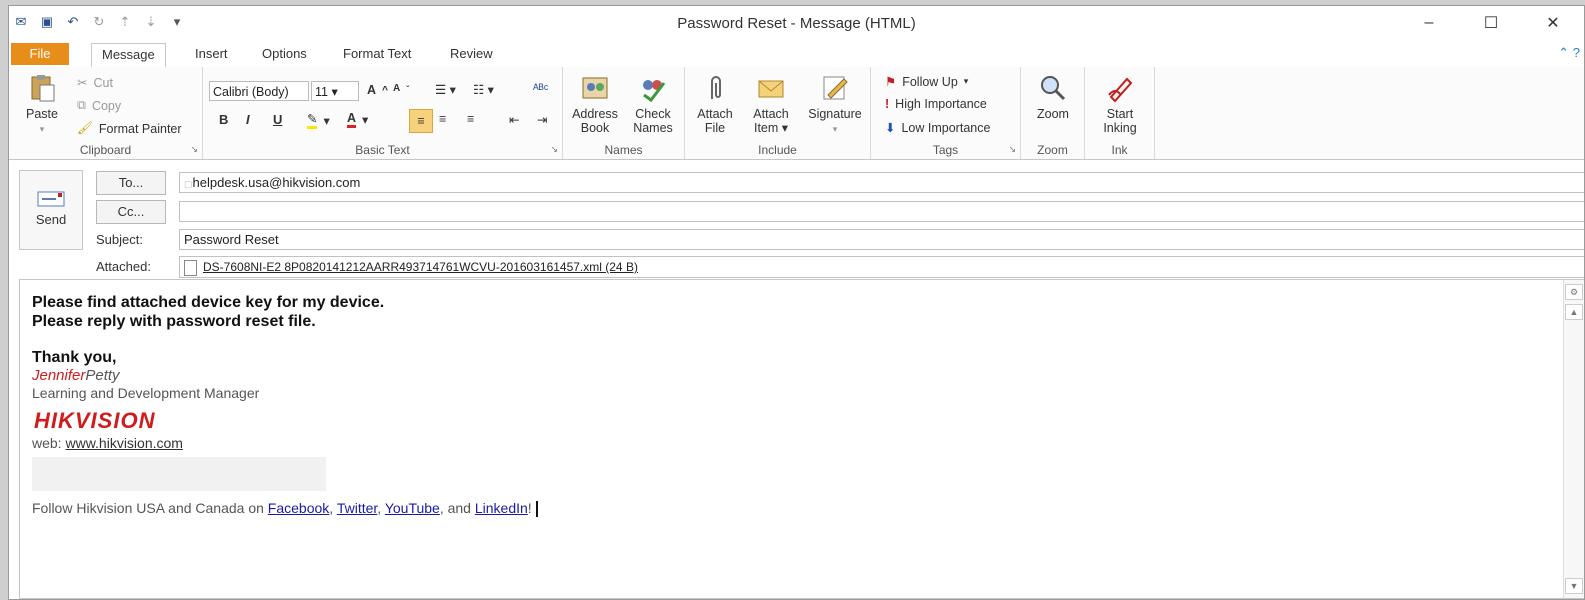 This screenshot has width=1585, height=600. Describe the element at coordinates (123, 266) in the screenshot. I see `attached-label: Attached:` at that location.